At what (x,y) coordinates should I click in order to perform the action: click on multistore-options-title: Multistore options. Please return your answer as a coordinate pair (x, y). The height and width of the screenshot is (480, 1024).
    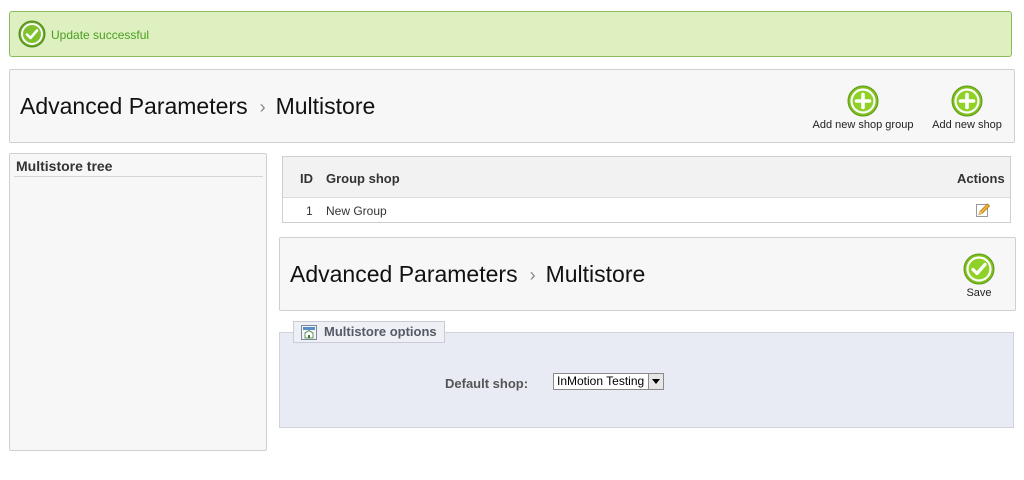
    Looking at the image, I should click on (380, 331).